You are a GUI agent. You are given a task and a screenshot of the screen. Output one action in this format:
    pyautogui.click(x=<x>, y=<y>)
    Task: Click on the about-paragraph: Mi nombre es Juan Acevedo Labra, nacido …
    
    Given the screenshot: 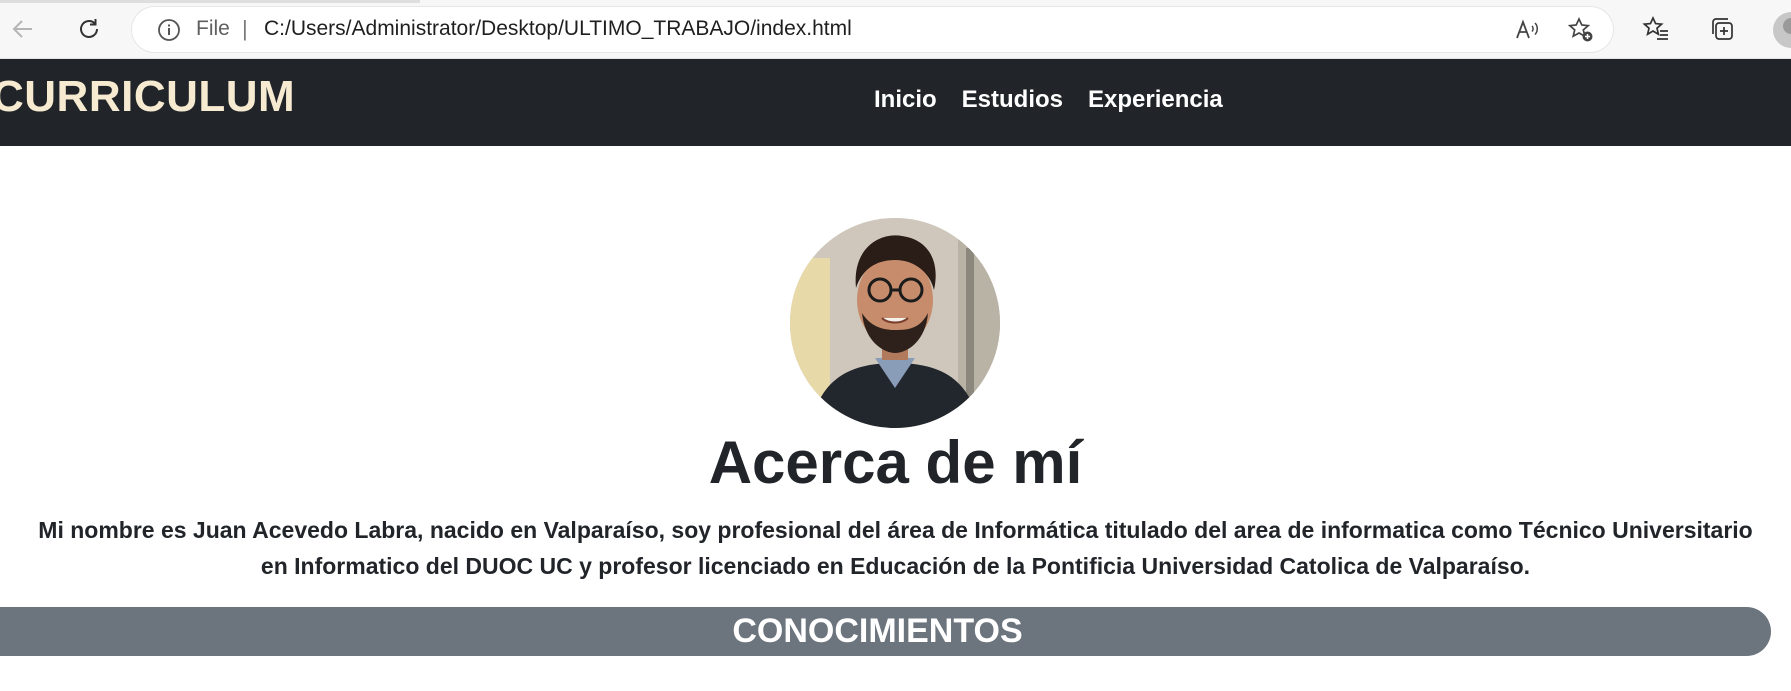 What is the action you would take?
    pyautogui.click(x=895, y=548)
    